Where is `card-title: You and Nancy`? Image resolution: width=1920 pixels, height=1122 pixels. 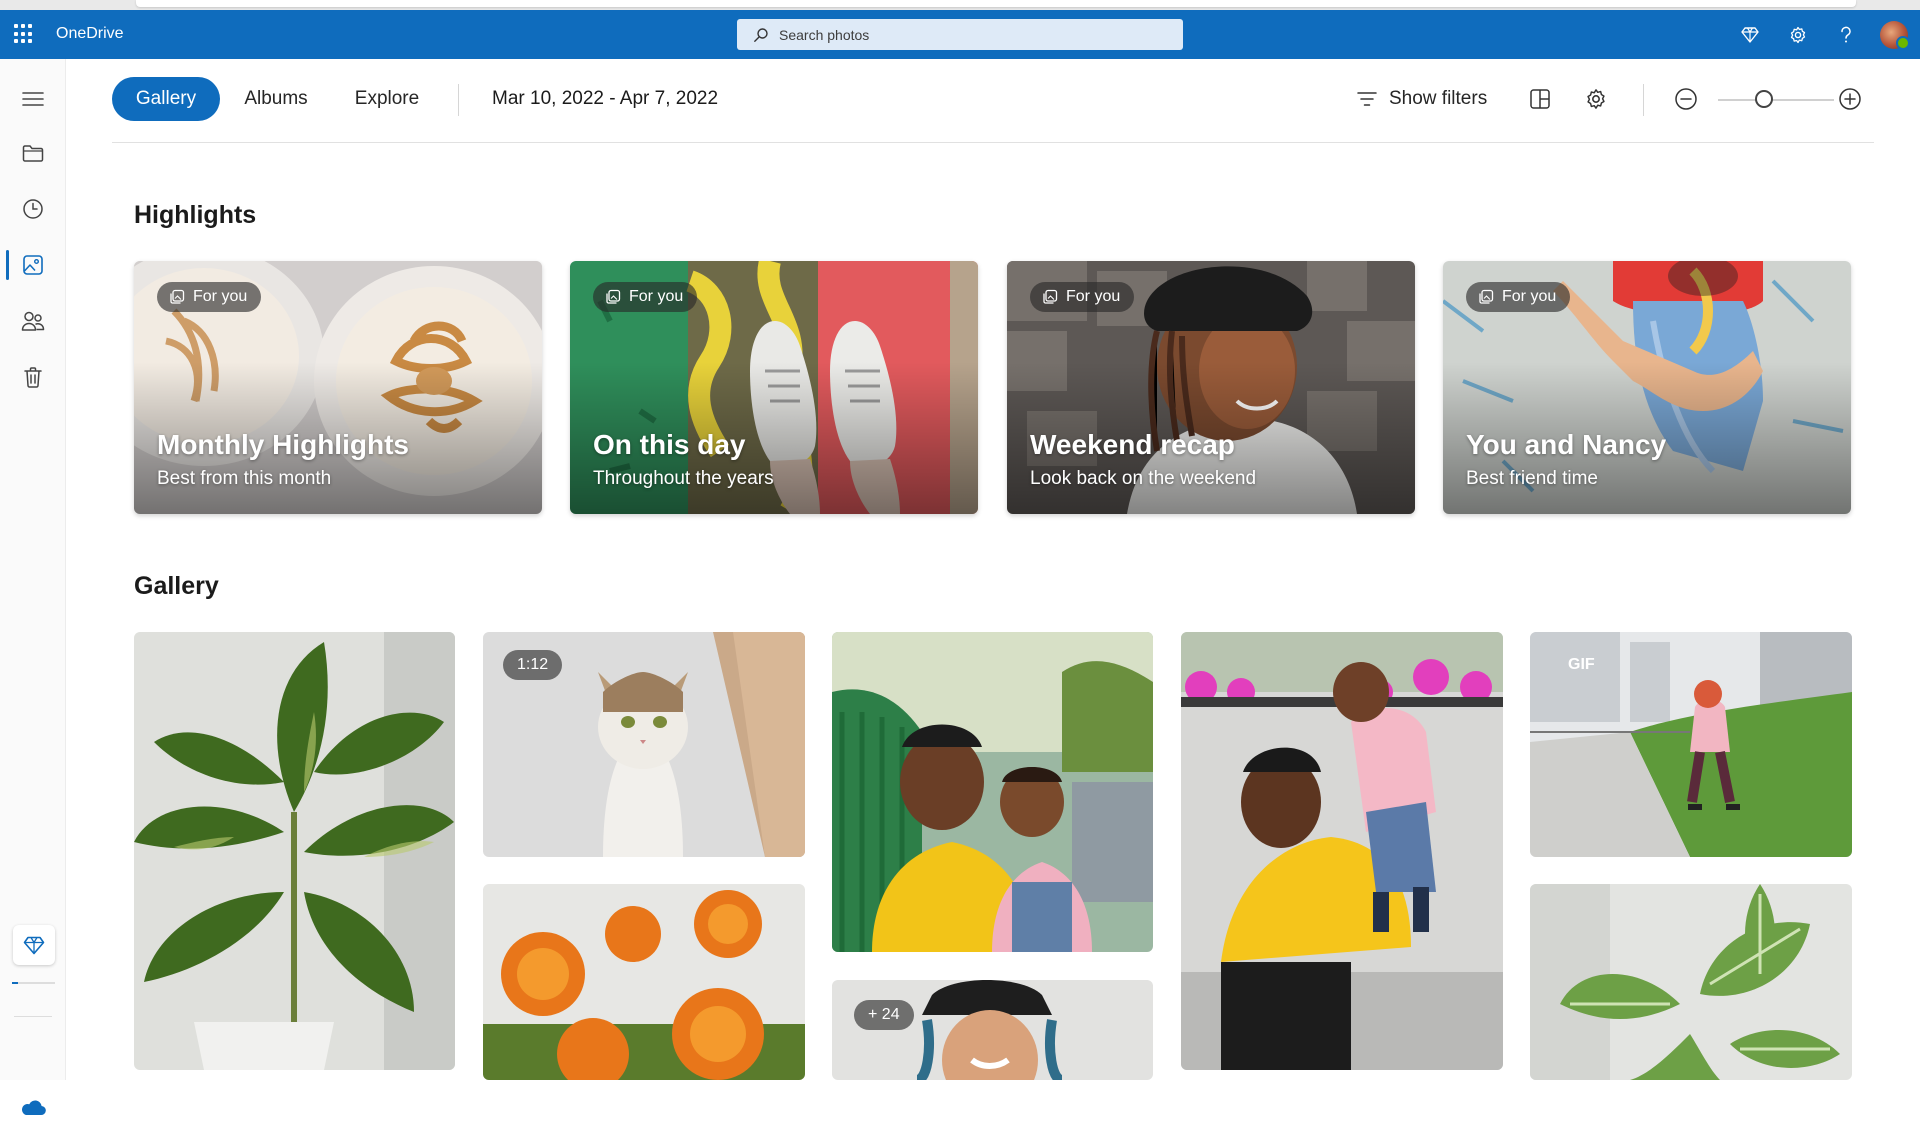
card-title: You and Nancy is located at coordinates (1566, 444).